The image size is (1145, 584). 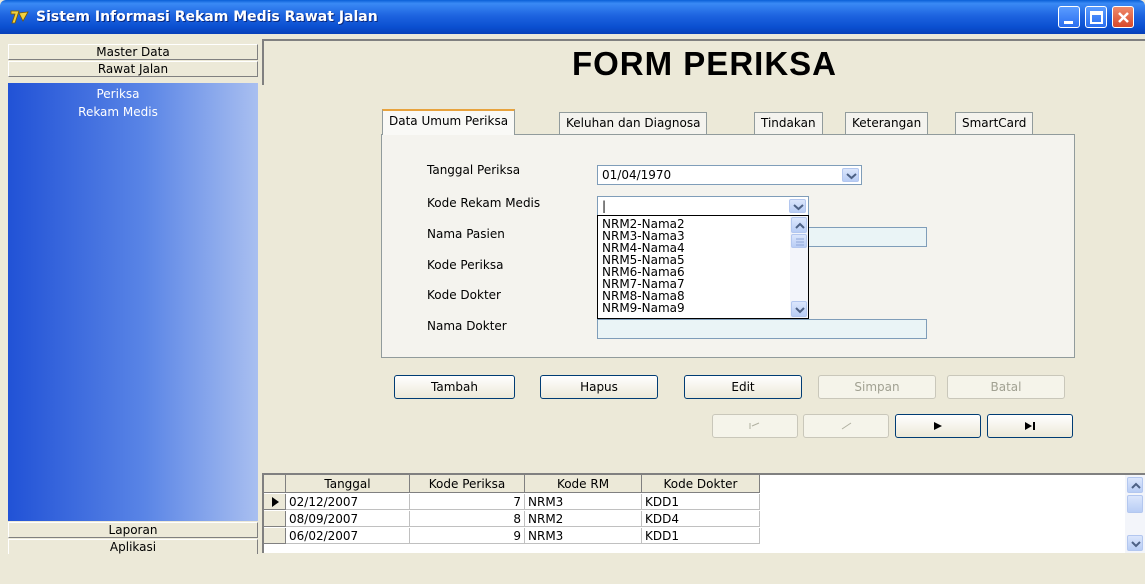 I want to click on last-record-button, so click(x=1030, y=426).